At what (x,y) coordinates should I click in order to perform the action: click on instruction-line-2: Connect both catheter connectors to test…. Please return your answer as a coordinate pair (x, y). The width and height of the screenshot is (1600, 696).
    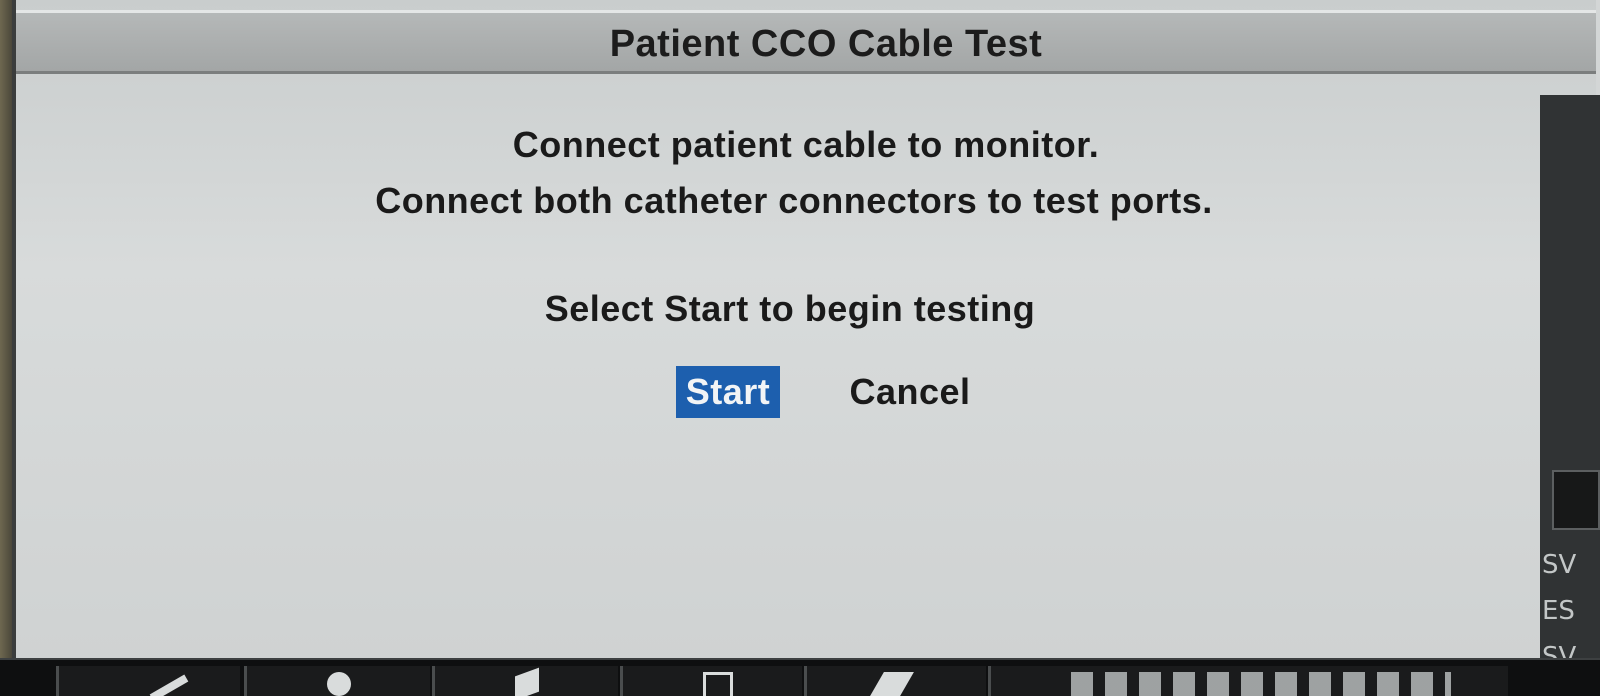
    Looking at the image, I should click on (794, 200).